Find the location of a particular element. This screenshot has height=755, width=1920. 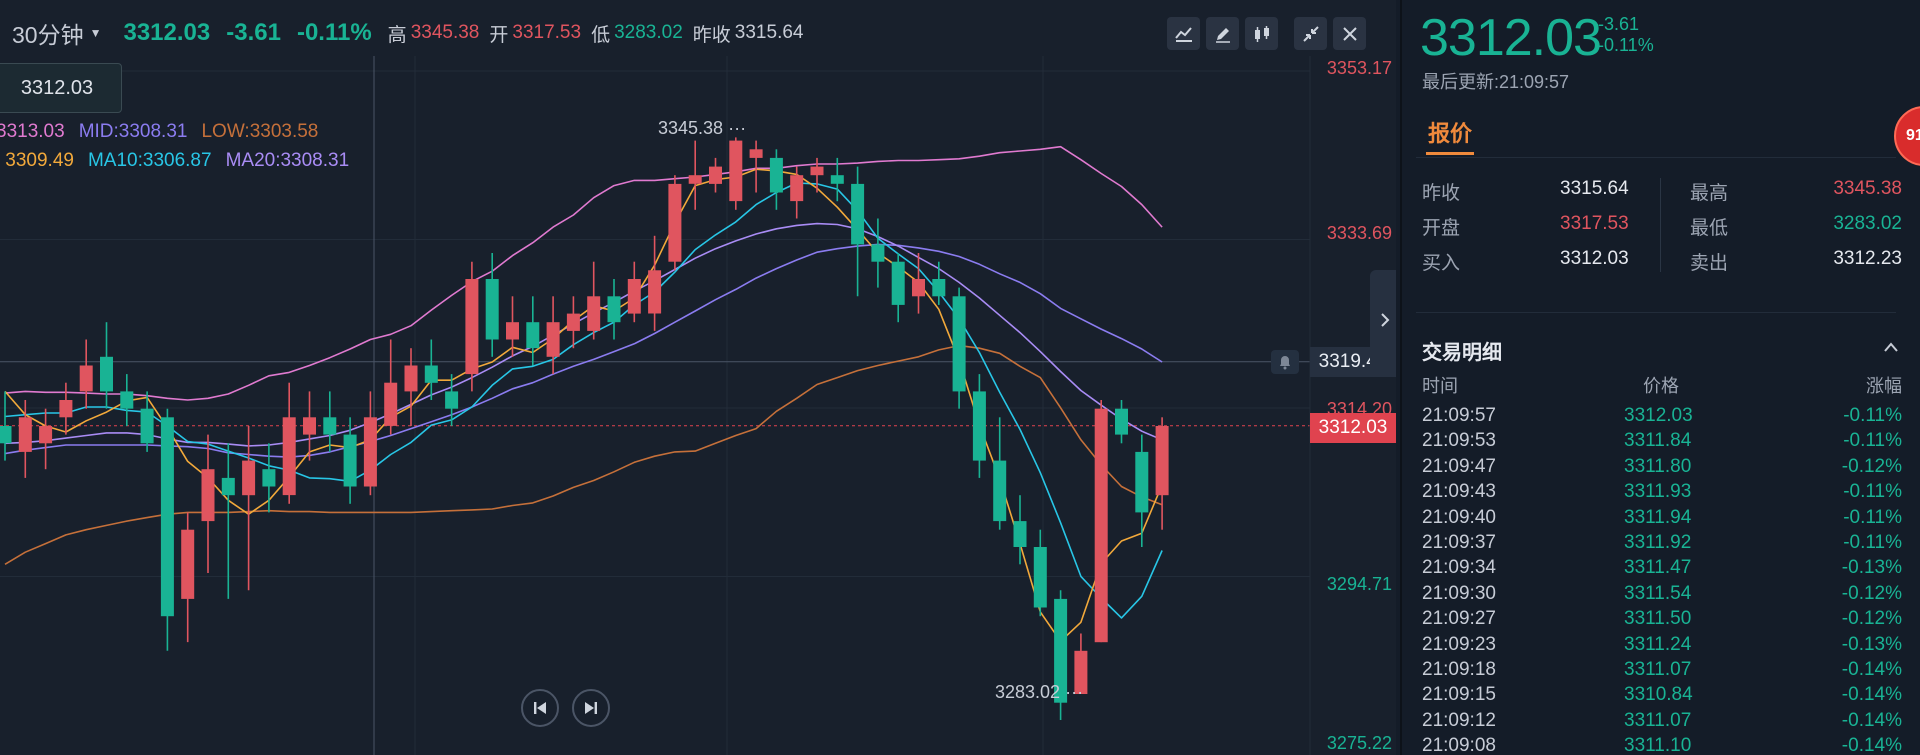

expand-panel-button is located at coordinates (1383, 320).